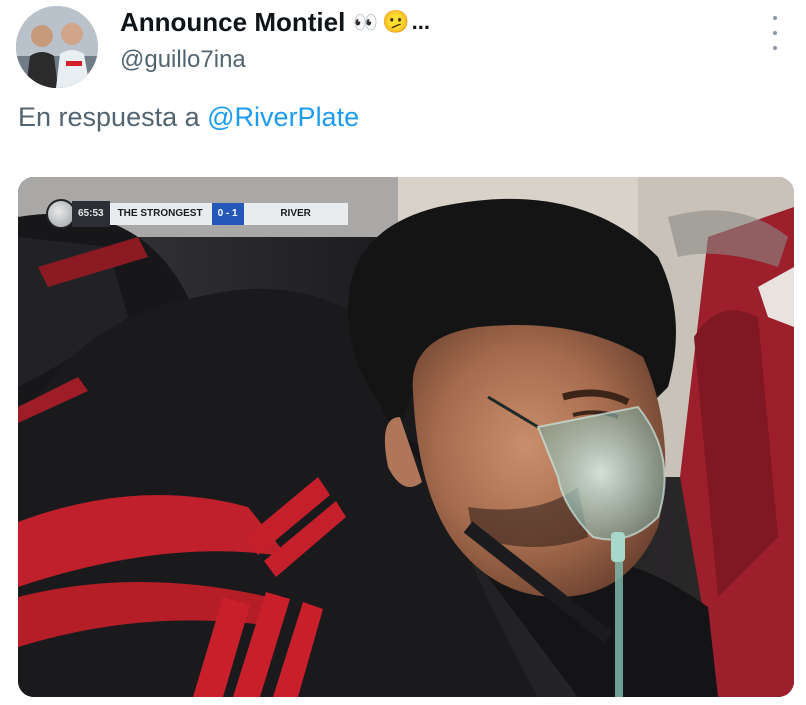 The width and height of the screenshot is (806, 705). I want to click on reply-context: En respuesta a @RiverPlate, so click(188, 117).